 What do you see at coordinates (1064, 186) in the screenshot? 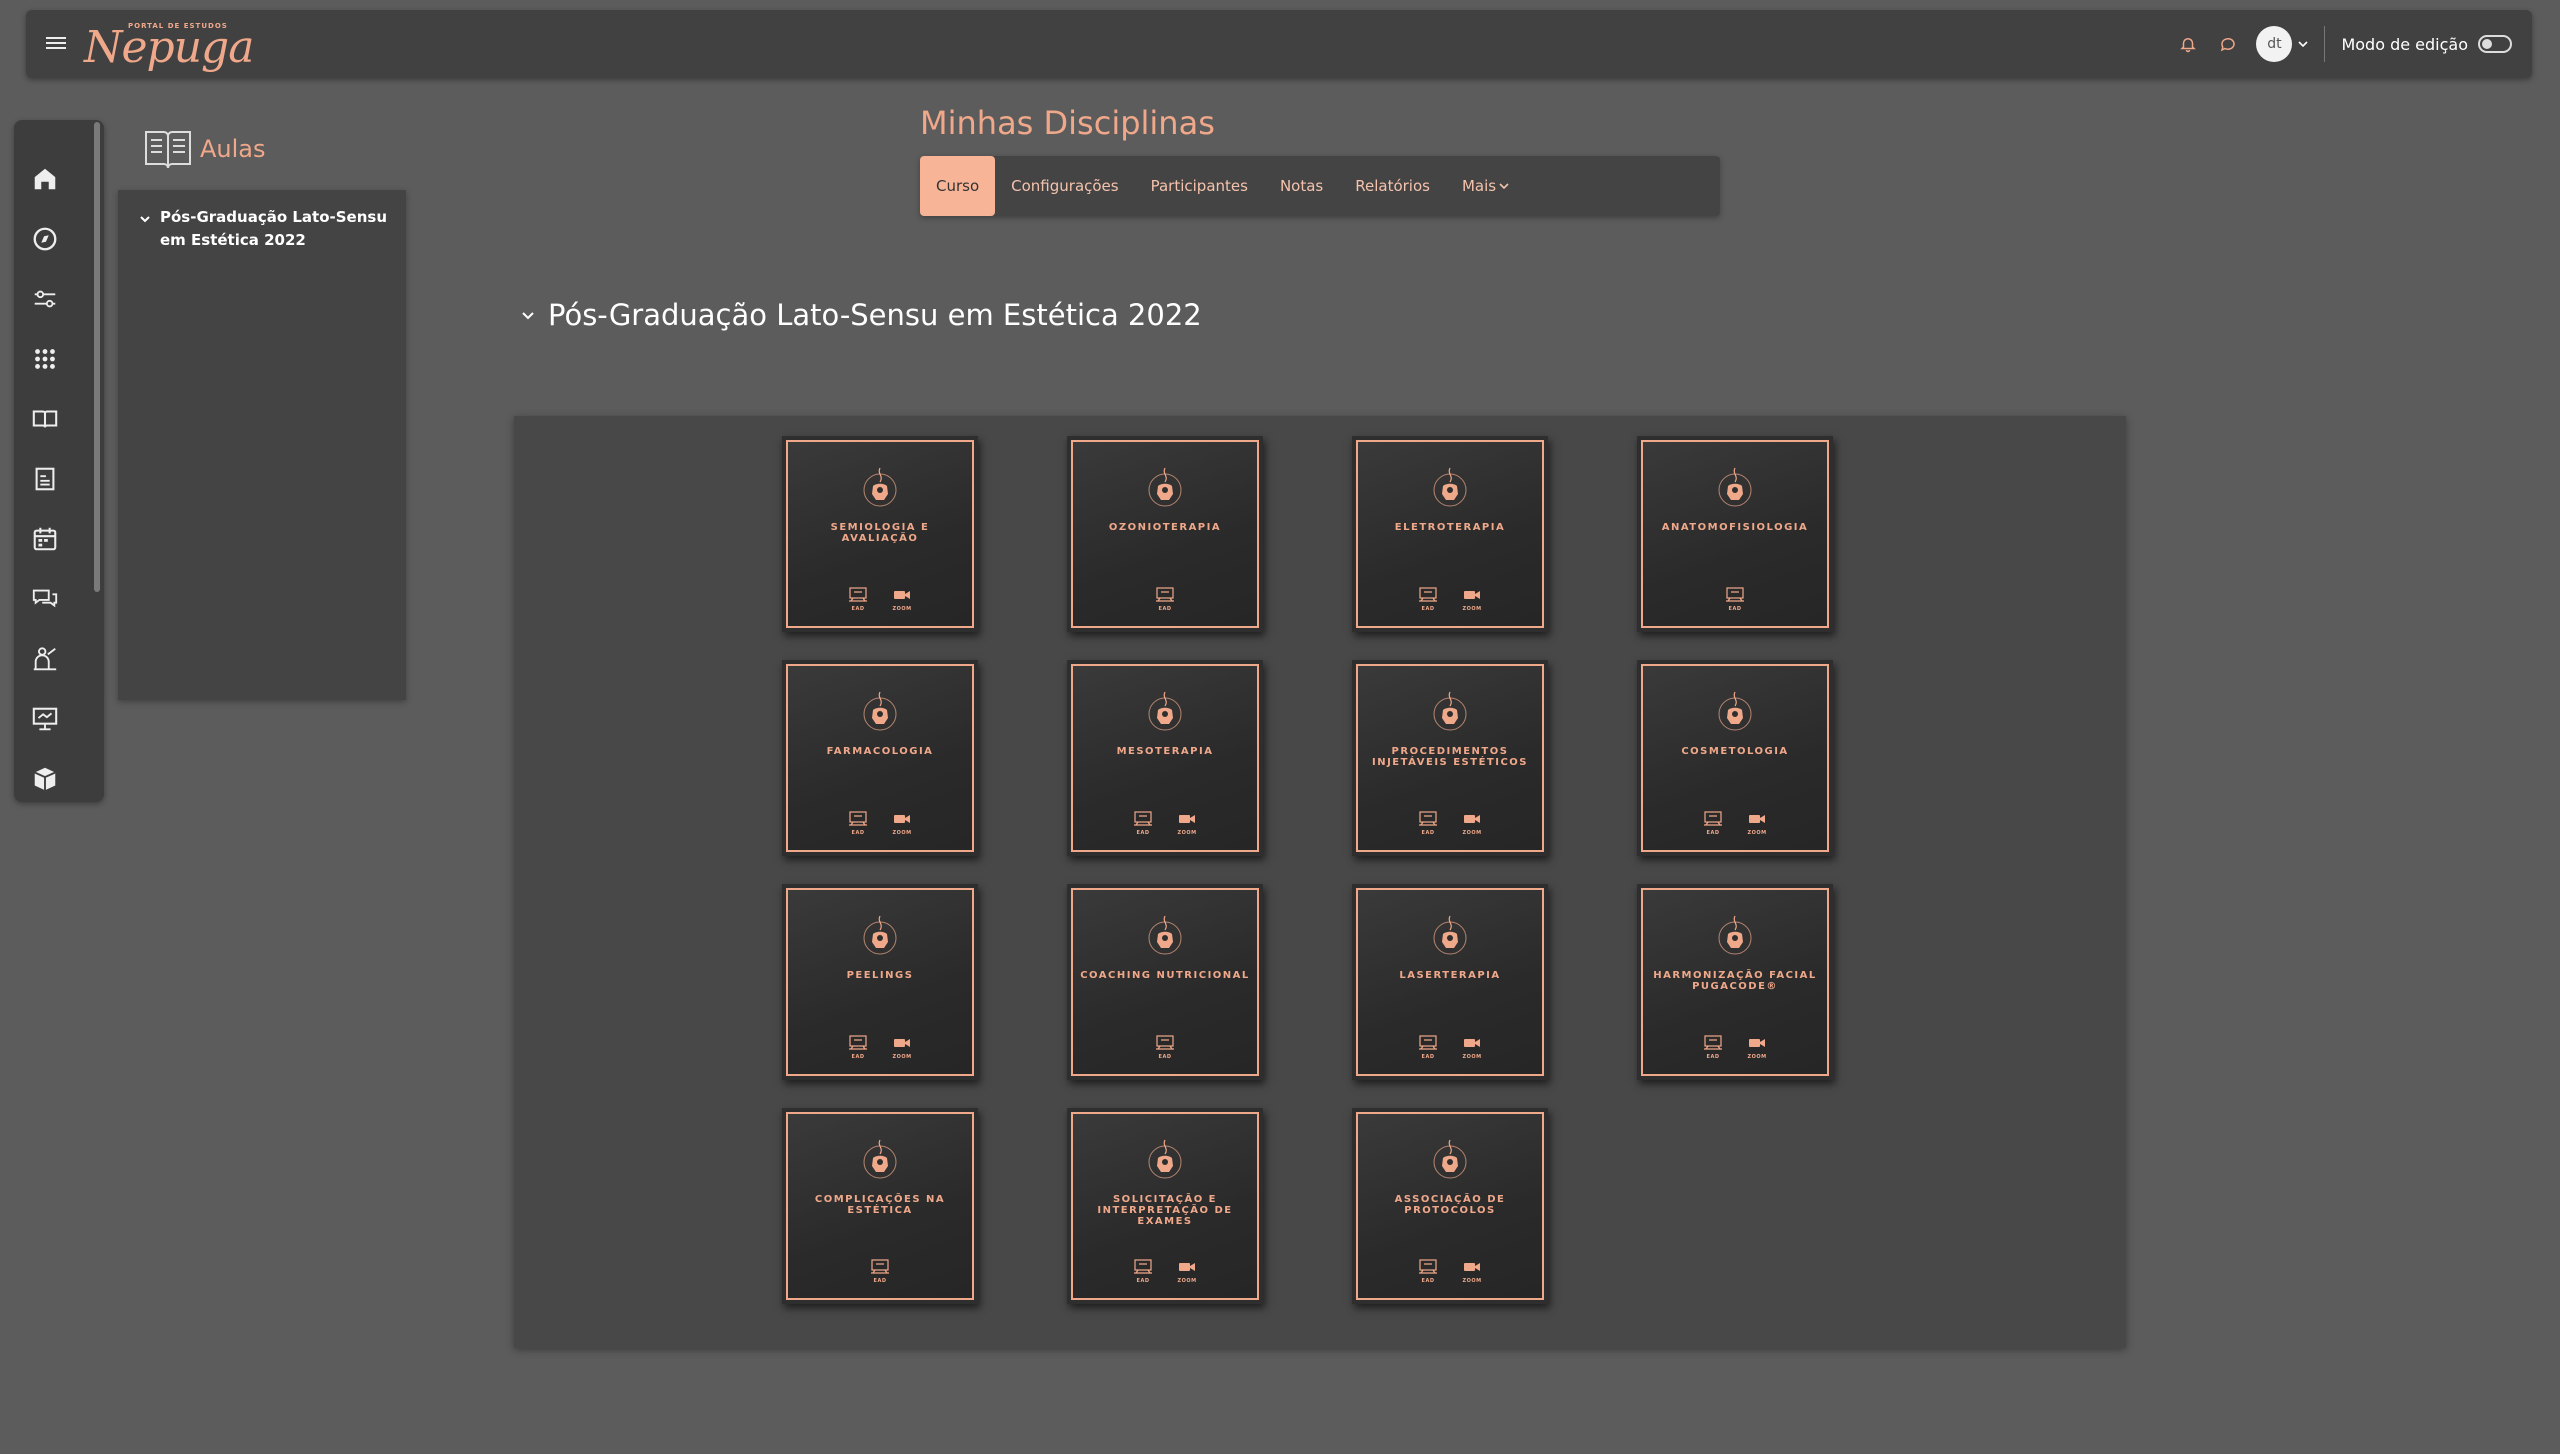
I see `tab-configuracoes: Configurações` at bounding box center [1064, 186].